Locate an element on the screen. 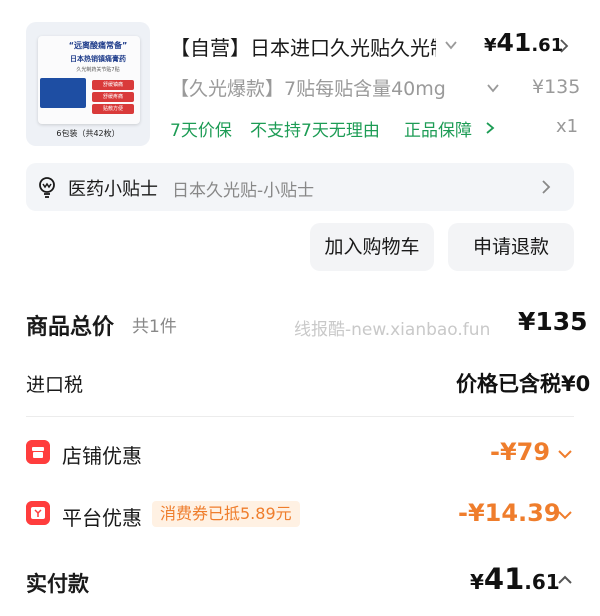 The image size is (600, 616). paid-decimal: .61 is located at coordinates (542, 582).